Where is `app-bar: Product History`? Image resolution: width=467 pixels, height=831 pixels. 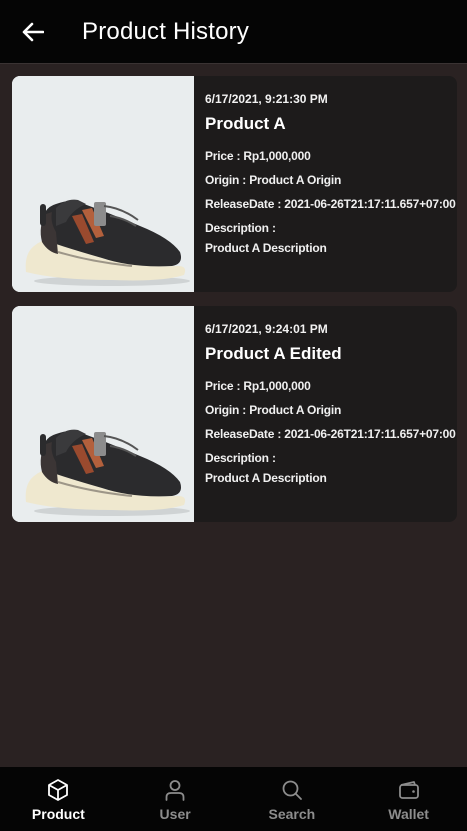
app-bar: Product History is located at coordinates (233, 32).